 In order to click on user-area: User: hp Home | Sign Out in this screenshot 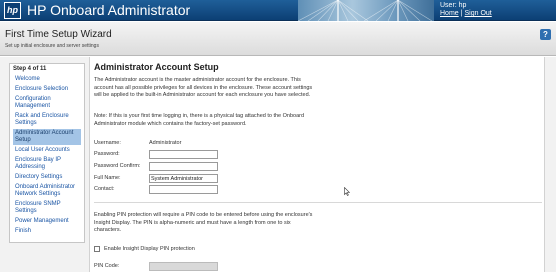, I will do `click(466, 10)`.